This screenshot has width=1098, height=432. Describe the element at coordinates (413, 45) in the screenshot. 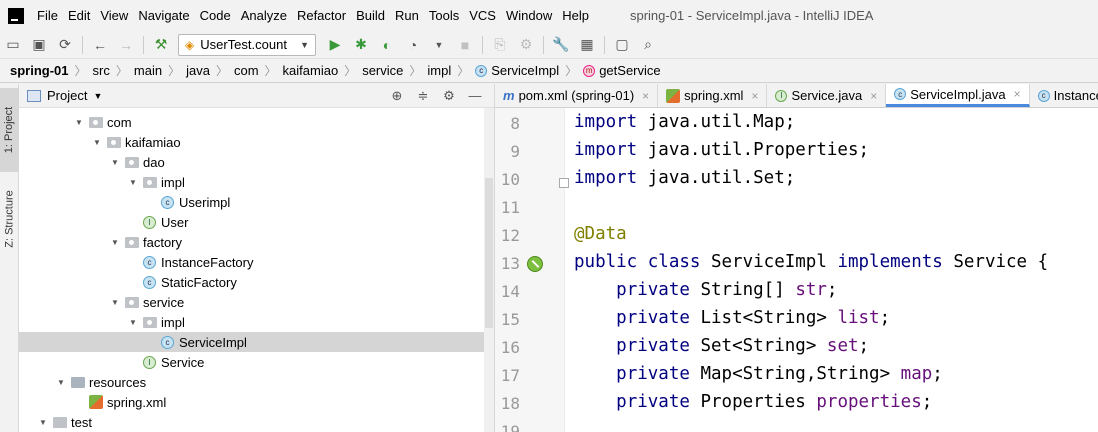

I see `profile-icon: ◔` at that location.